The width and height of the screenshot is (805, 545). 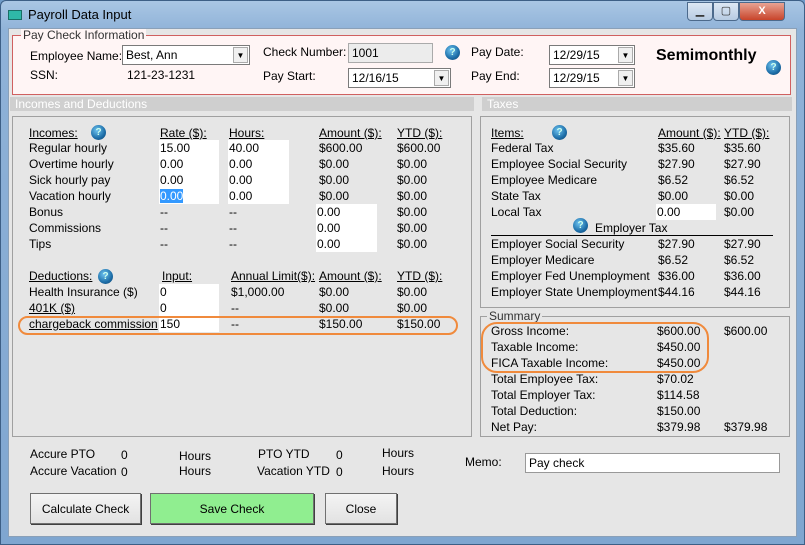 What do you see at coordinates (175, 148) in the screenshot?
I see `rate-value: 15.00` at bounding box center [175, 148].